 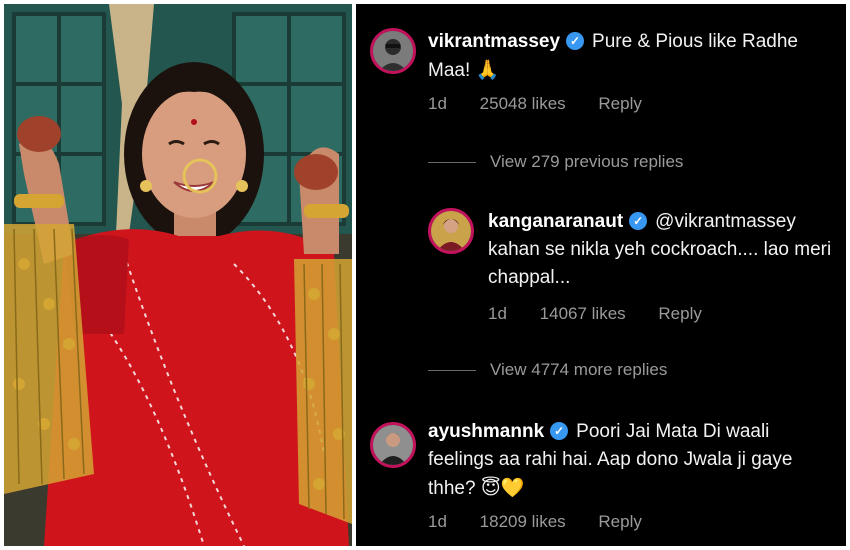 I want to click on like-count: 25048 likes, so click(x=523, y=103).